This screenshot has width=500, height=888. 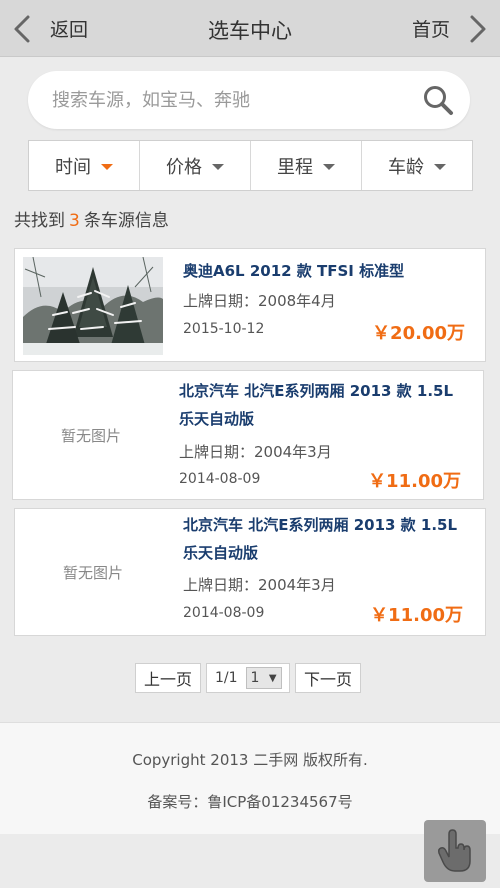 I want to click on copyright-text: Copyright 2013 二手网 版权所有., so click(x=250, y=760).